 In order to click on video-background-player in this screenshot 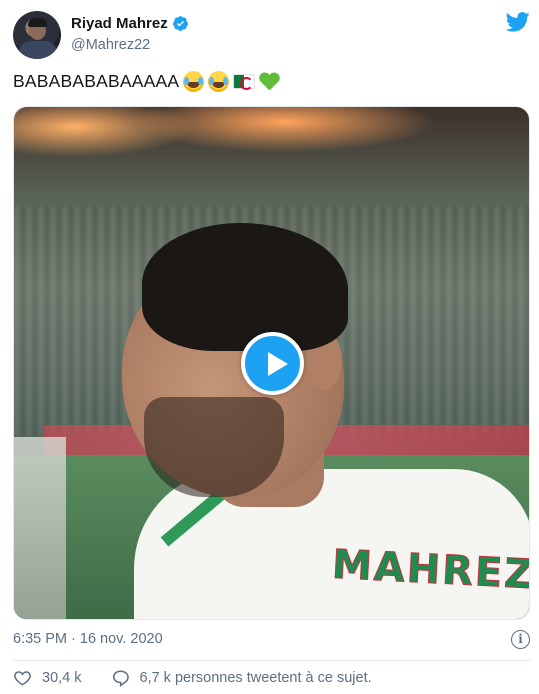, I will do `click(40, 528)`.